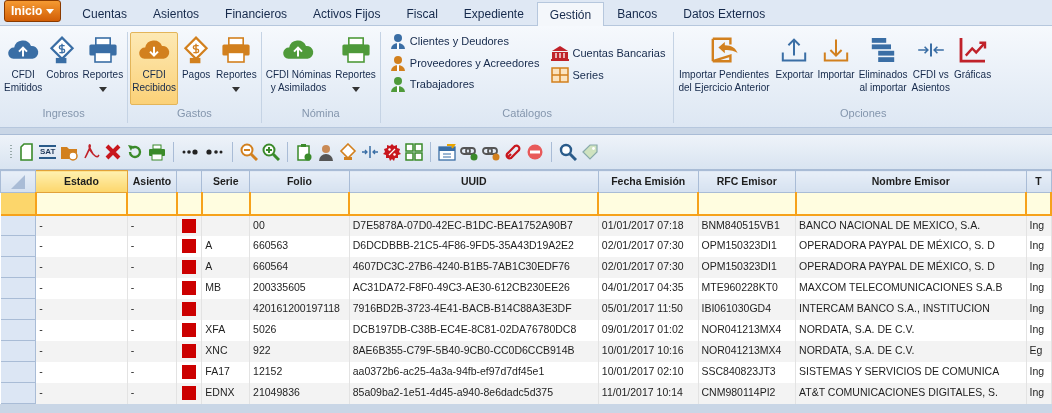  I want to click on table-cell: 660564, so click(271, 266).